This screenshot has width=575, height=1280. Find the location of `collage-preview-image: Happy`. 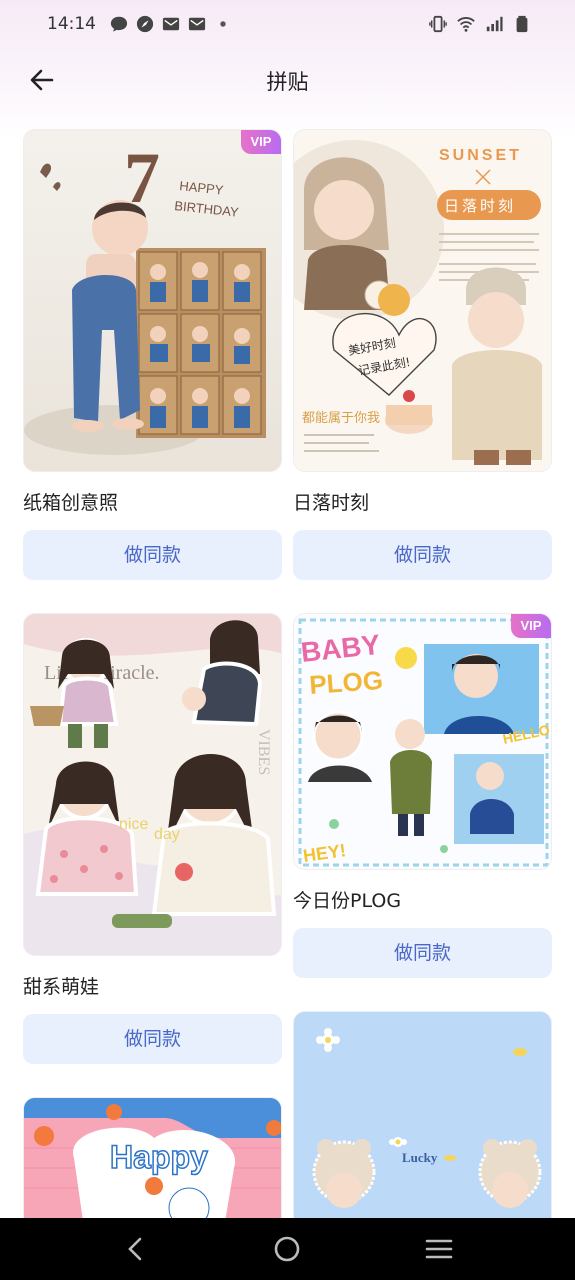

collage-preview-image: Happy is located at coordinates (152, 1162).